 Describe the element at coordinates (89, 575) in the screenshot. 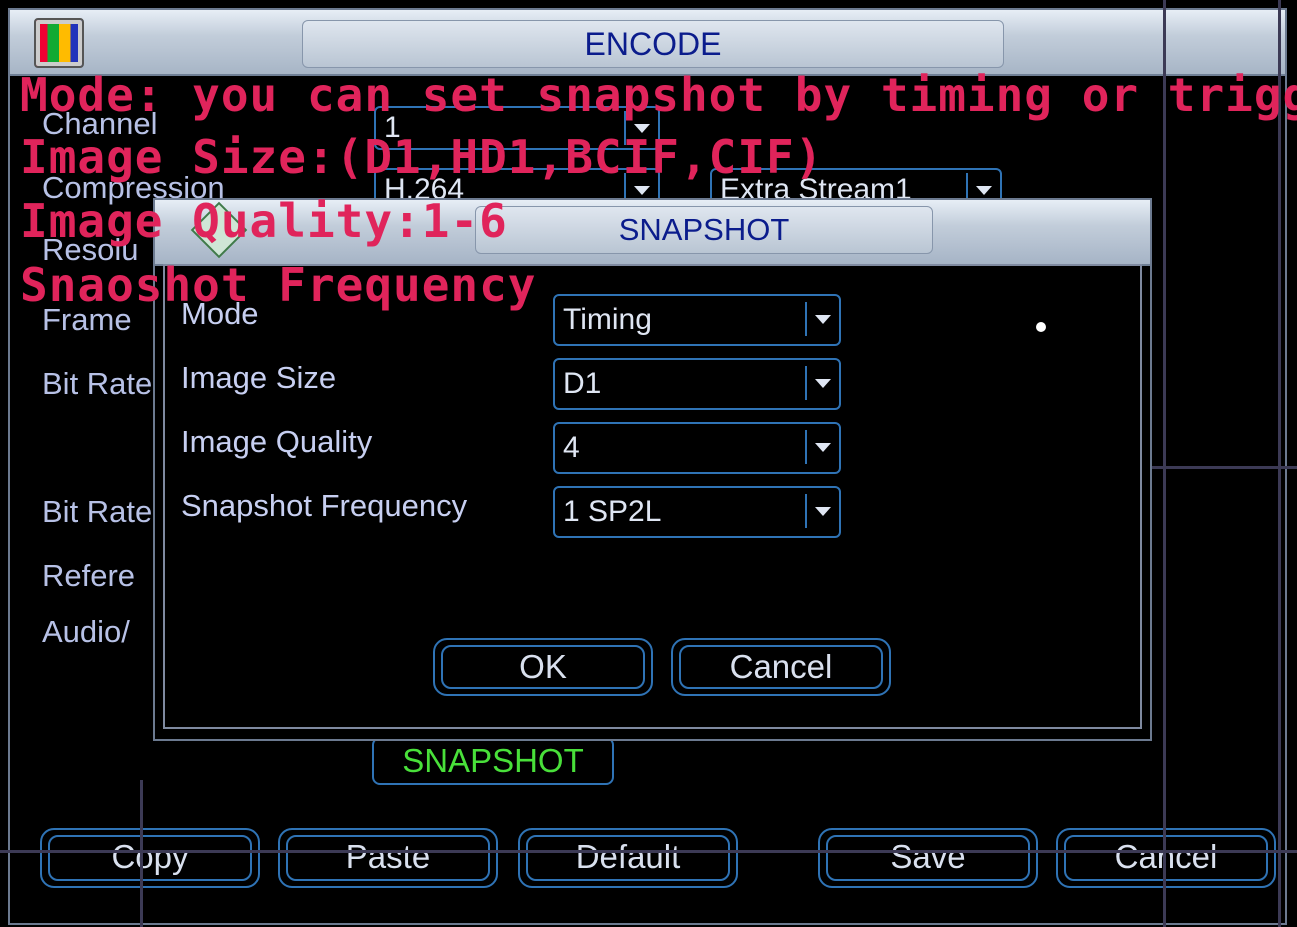

I see `reference-label: Refere` at that location.